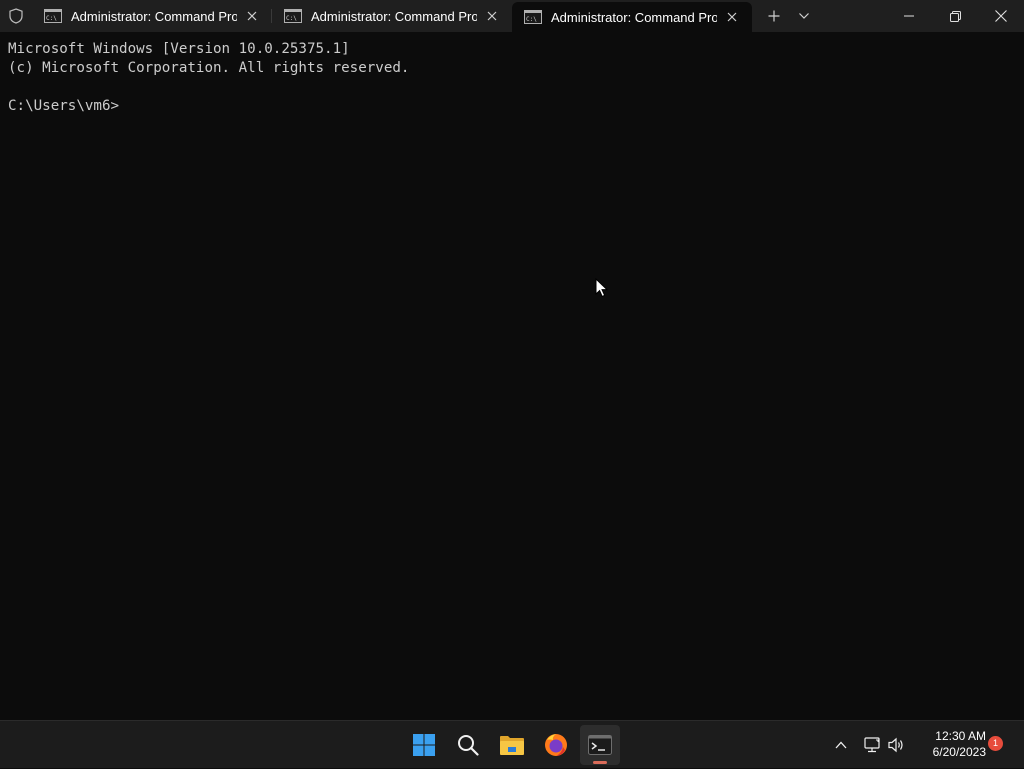 This screenshot has width=1024, height=769. I want to click on tab-2: C:\ Administrator: Command Prompt, so click(392, 16).